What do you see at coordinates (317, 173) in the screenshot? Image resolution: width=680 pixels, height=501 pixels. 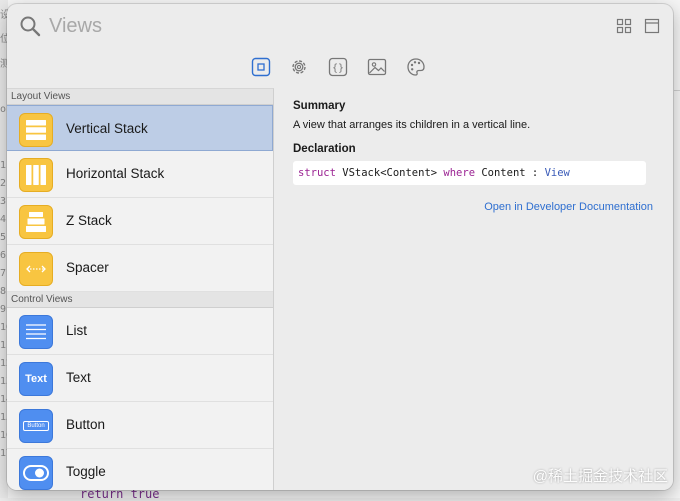 I see `code-keyword: struct` at bounding box center [317, 173].